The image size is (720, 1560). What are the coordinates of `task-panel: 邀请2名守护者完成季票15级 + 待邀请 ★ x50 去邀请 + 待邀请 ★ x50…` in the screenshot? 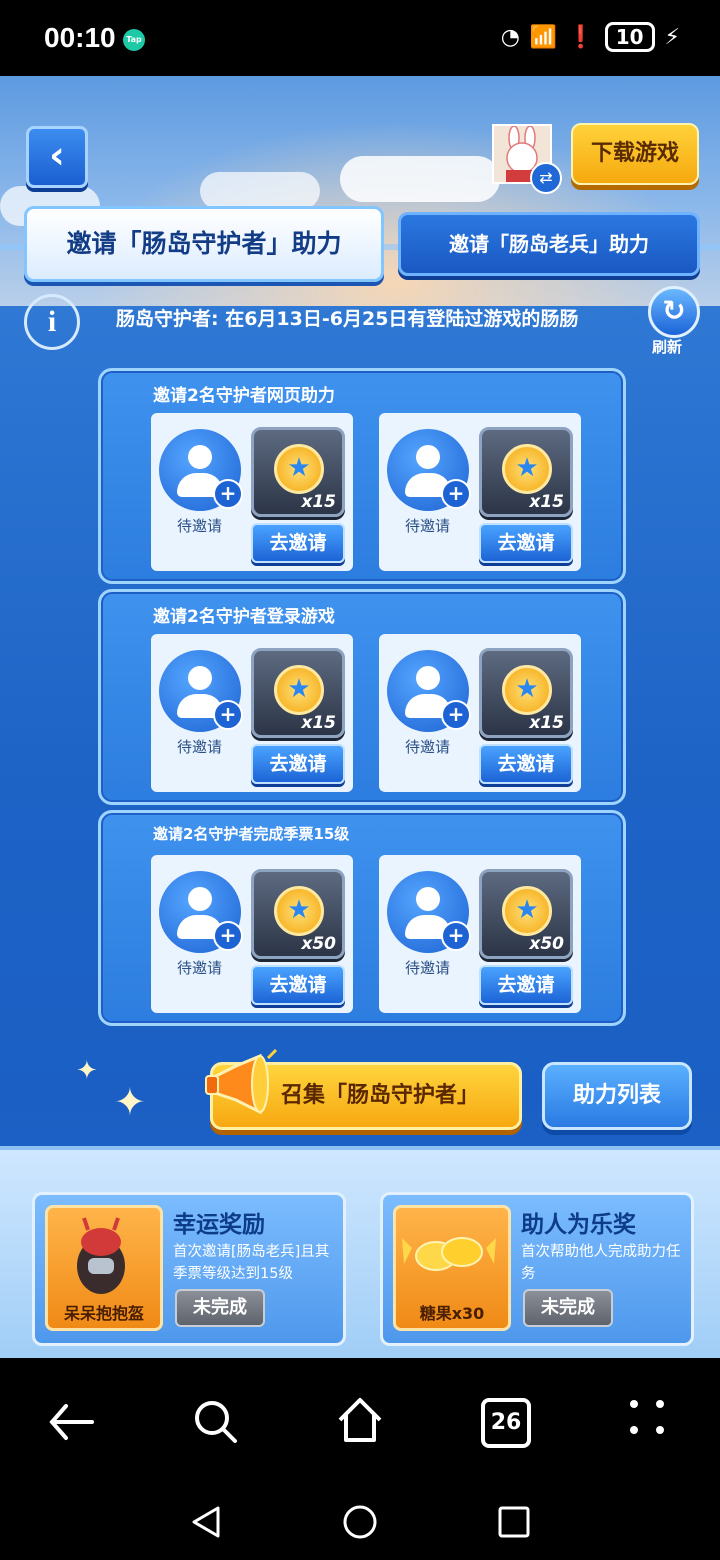 It's located at (362, 918).